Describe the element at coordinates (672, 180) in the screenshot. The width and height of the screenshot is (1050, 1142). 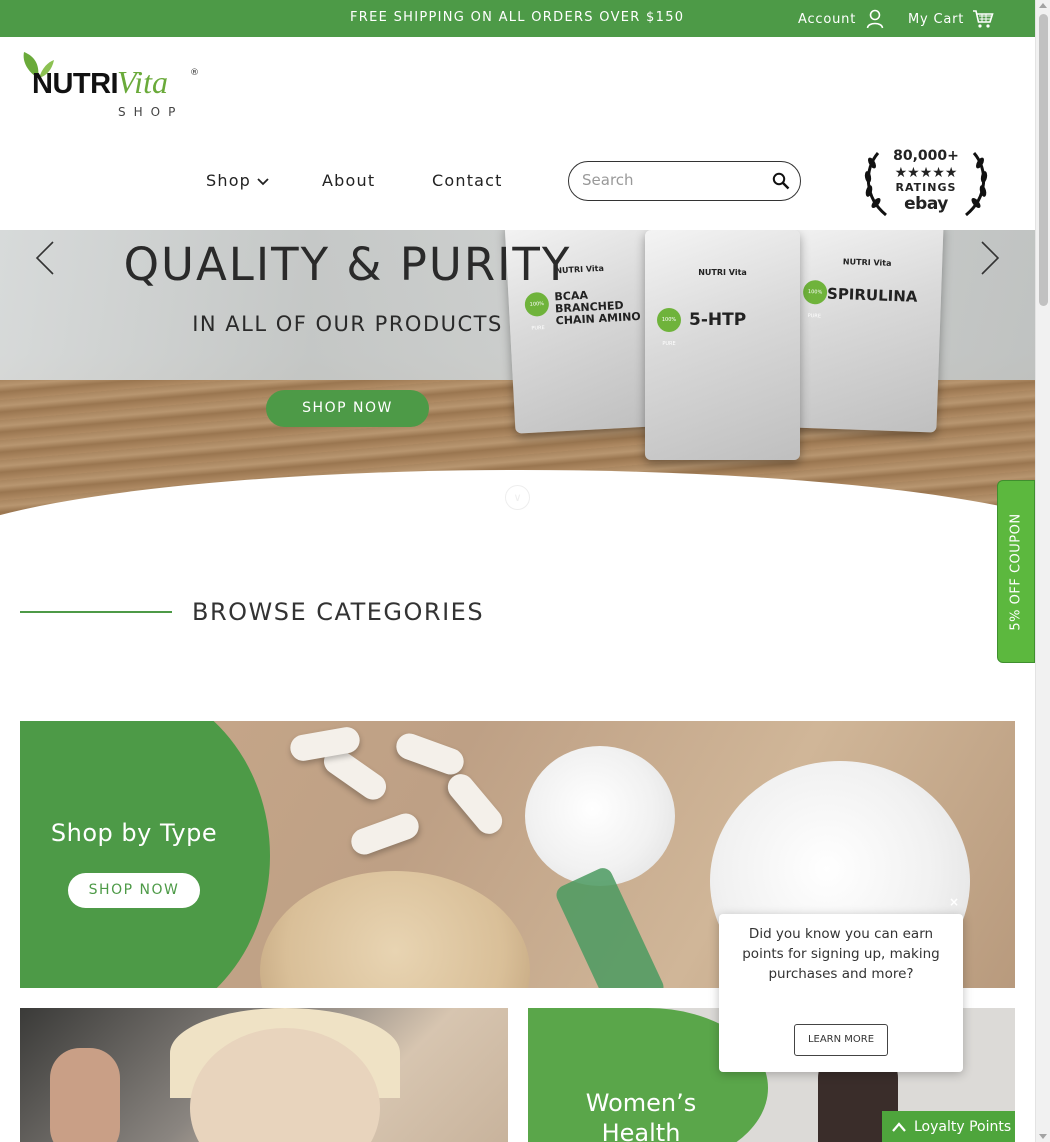
I see `search-input` at that location.